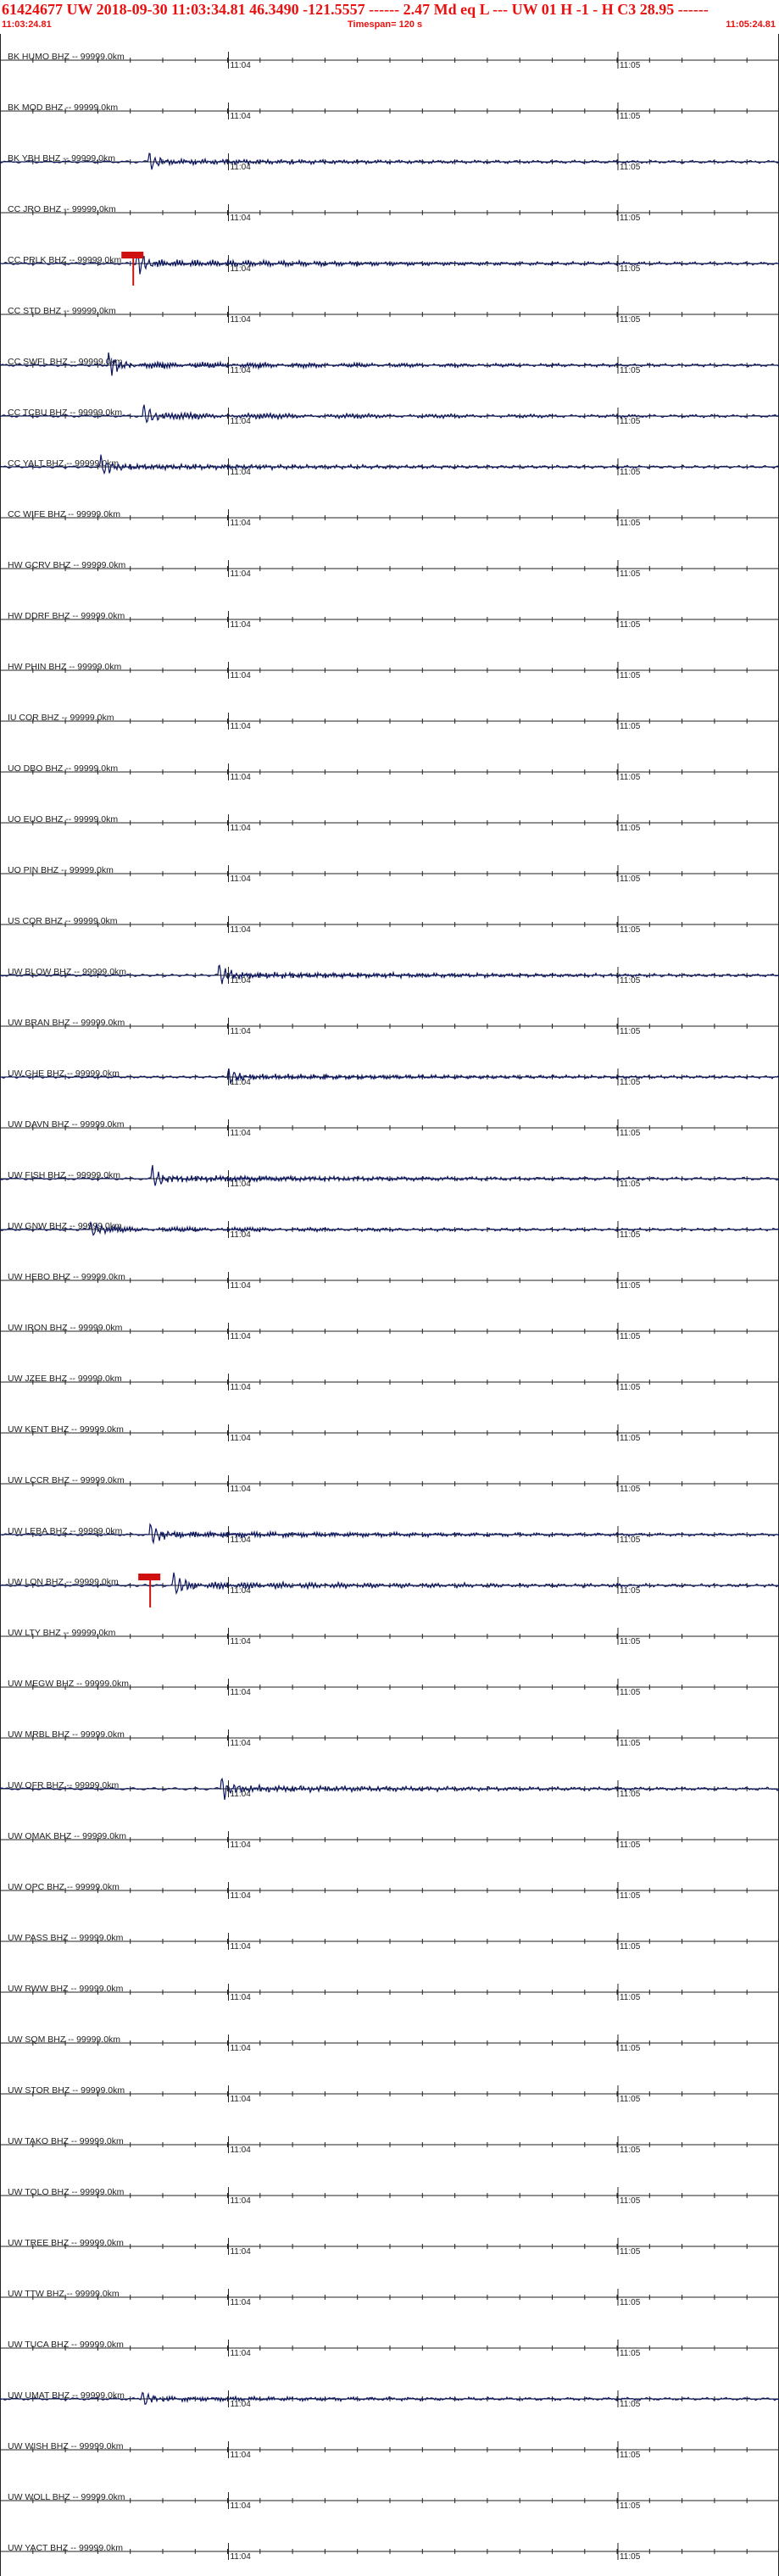 This screenshot has width=779, height=2576. I want to click on trace-label: UW HEBO BHZ -- 99999.0km, so click(66, 1277).